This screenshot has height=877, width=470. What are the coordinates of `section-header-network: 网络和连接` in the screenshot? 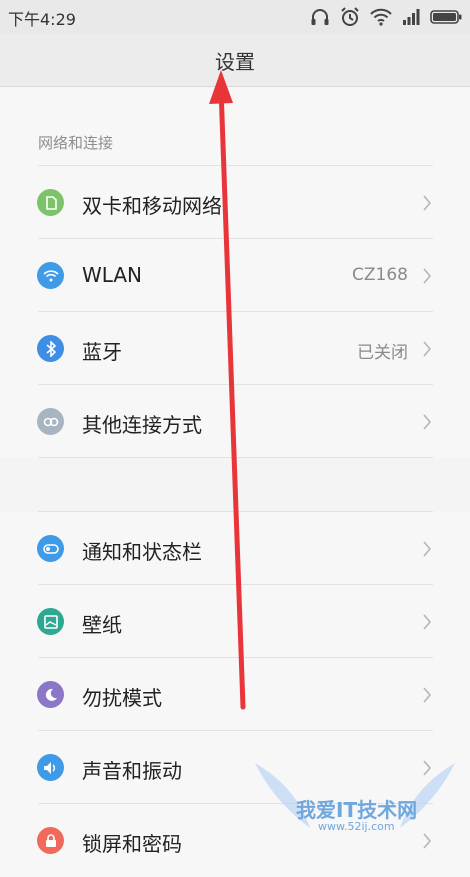 It's located at (76, 143).